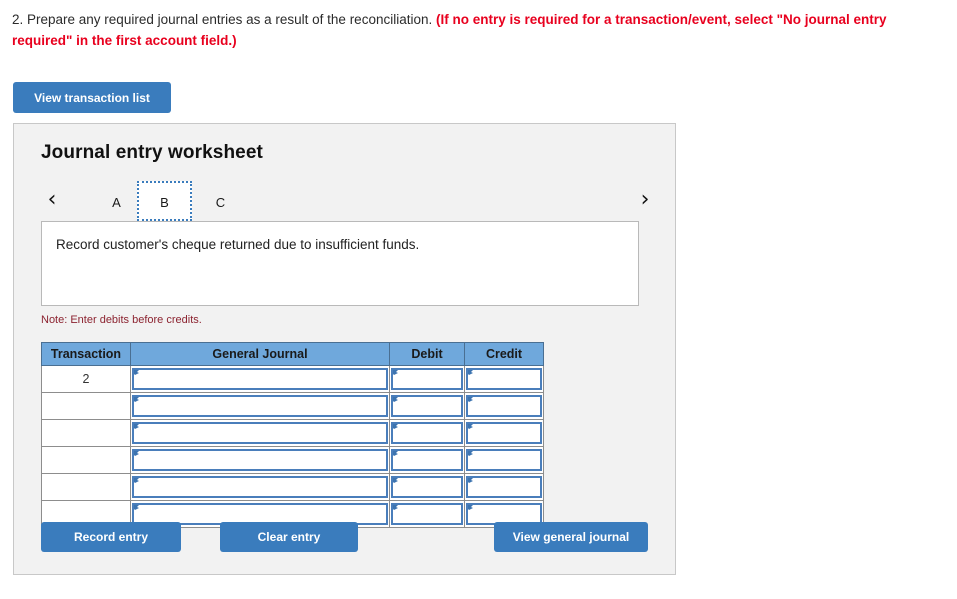 This screenshot has width=957, height=599. Describe the element at coordinates (289, 537) in the screenshot. I see `clear-entry-button: Clear entry` at that location.